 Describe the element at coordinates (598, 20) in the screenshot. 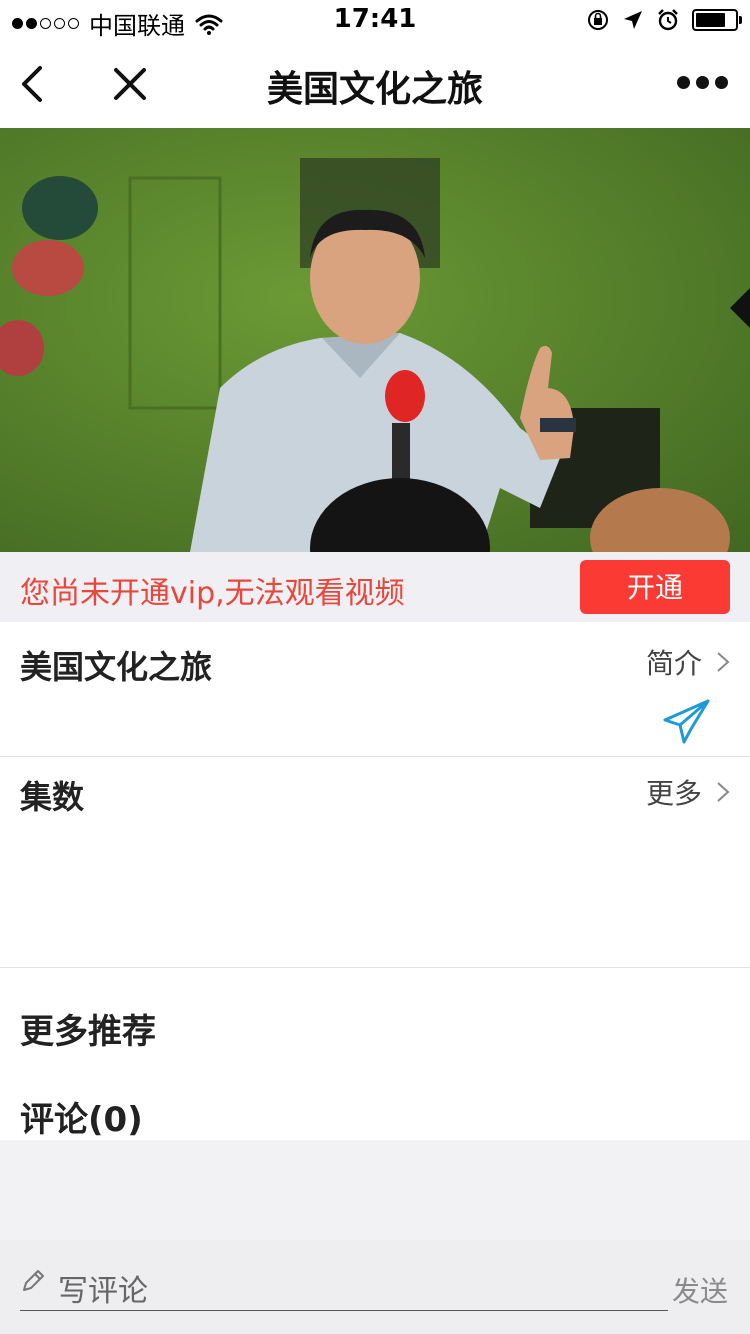

I see `rotation-lock-icon` at that location.